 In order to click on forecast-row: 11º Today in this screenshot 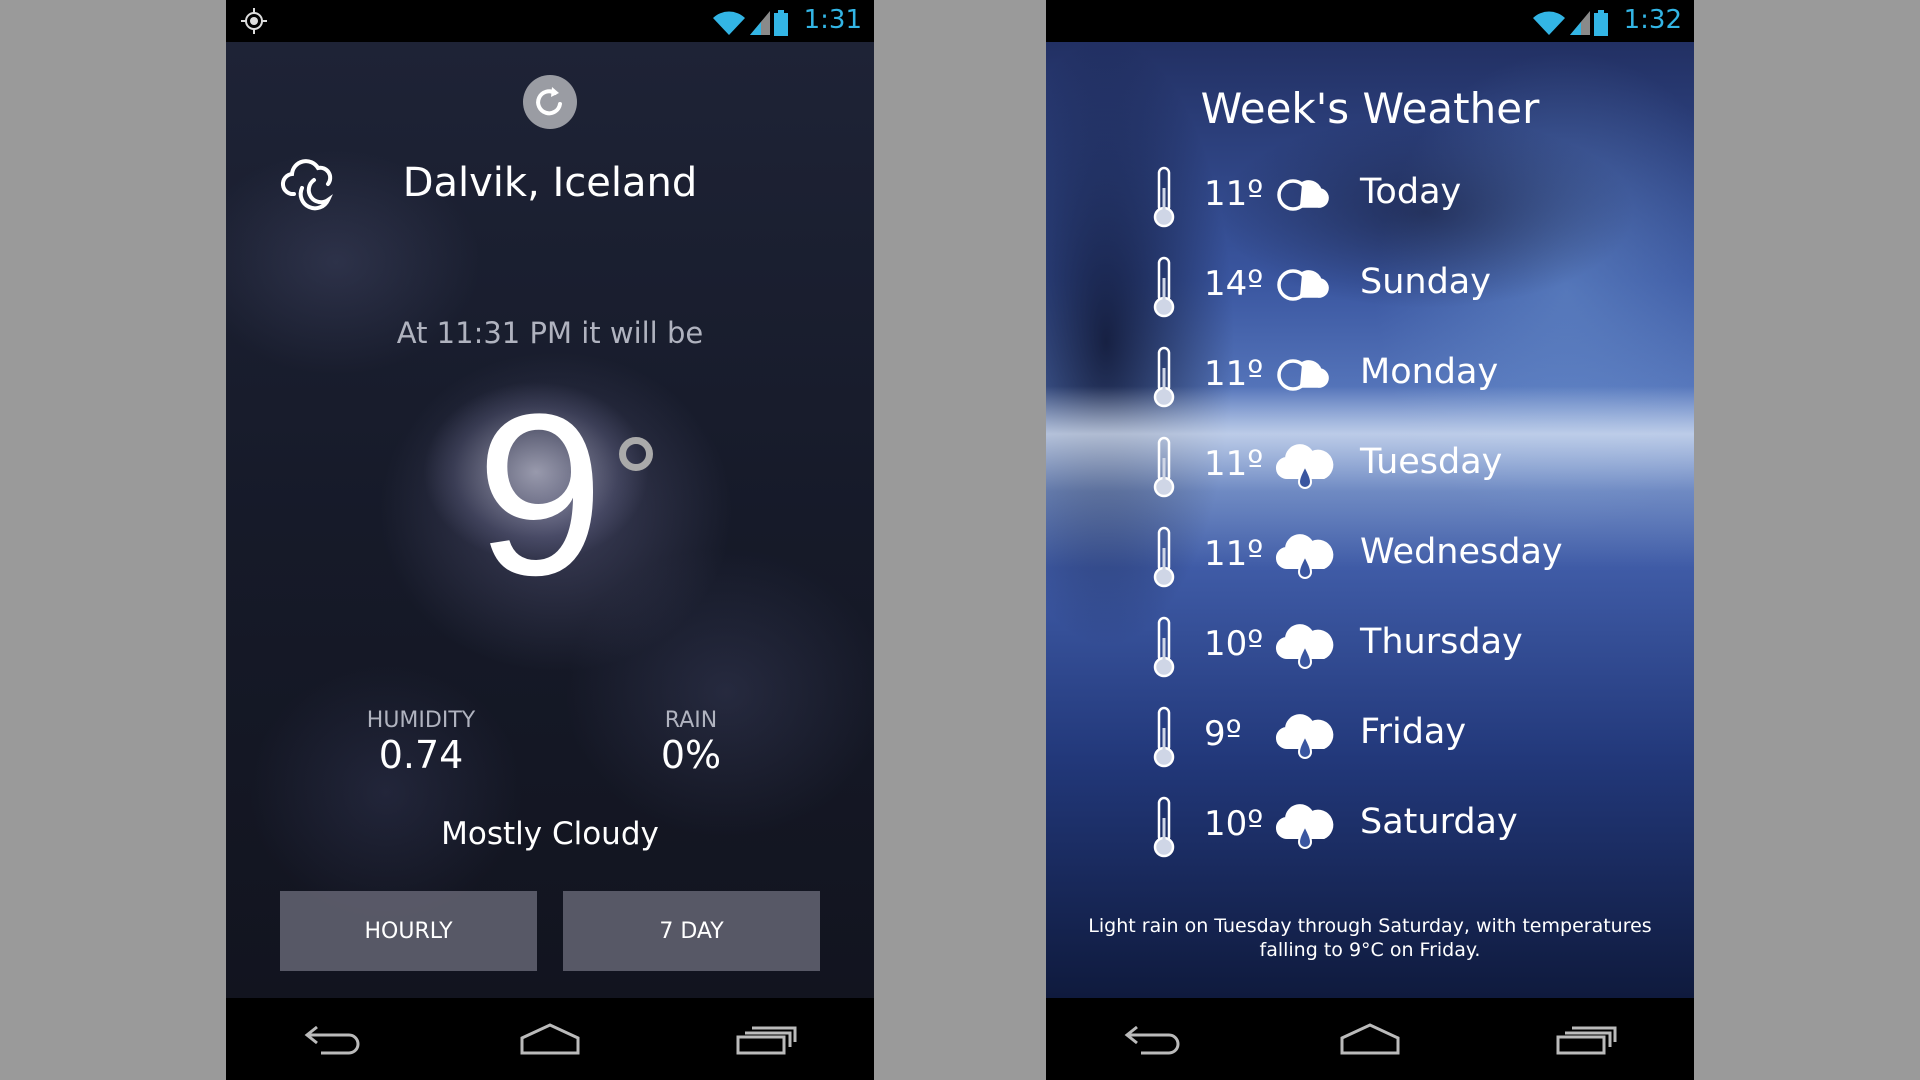, I will do `click(1370, 195)`.